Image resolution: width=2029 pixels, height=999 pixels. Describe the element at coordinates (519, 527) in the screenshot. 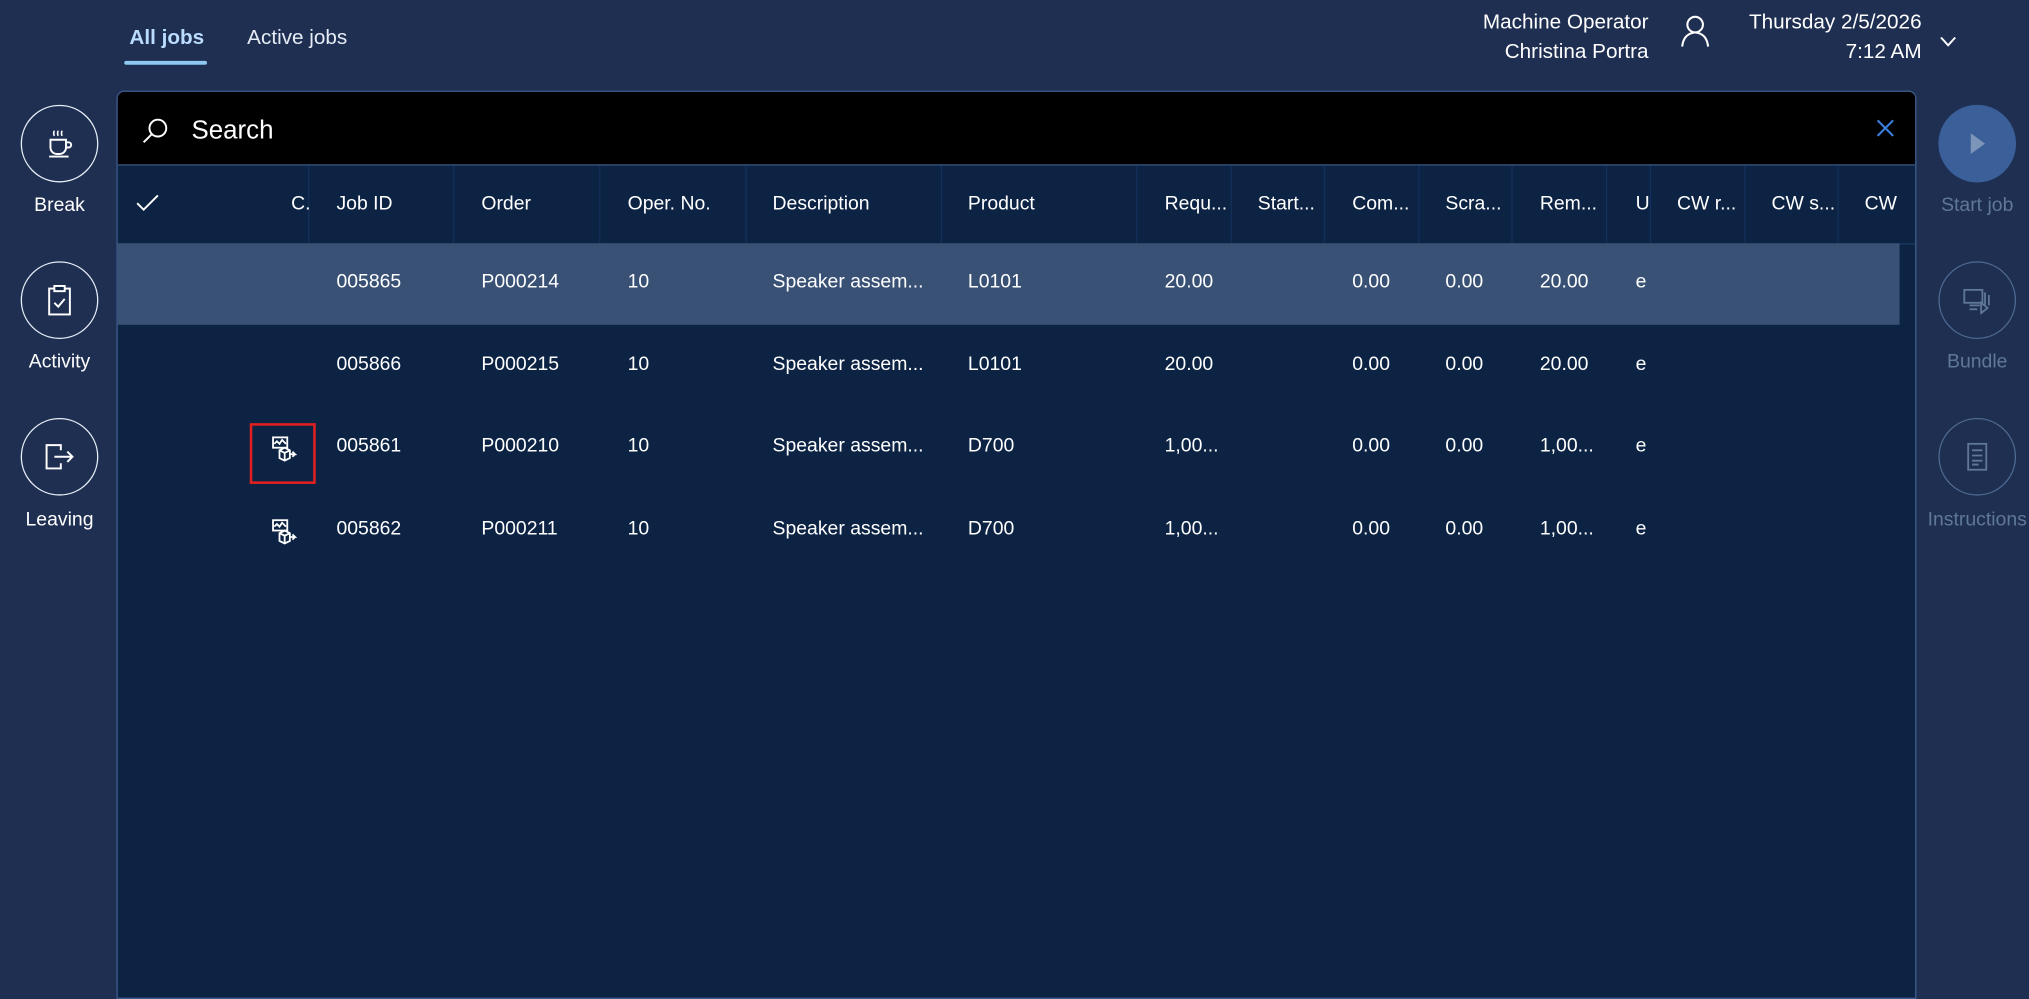

I see `table-cell: P000211` at that location.